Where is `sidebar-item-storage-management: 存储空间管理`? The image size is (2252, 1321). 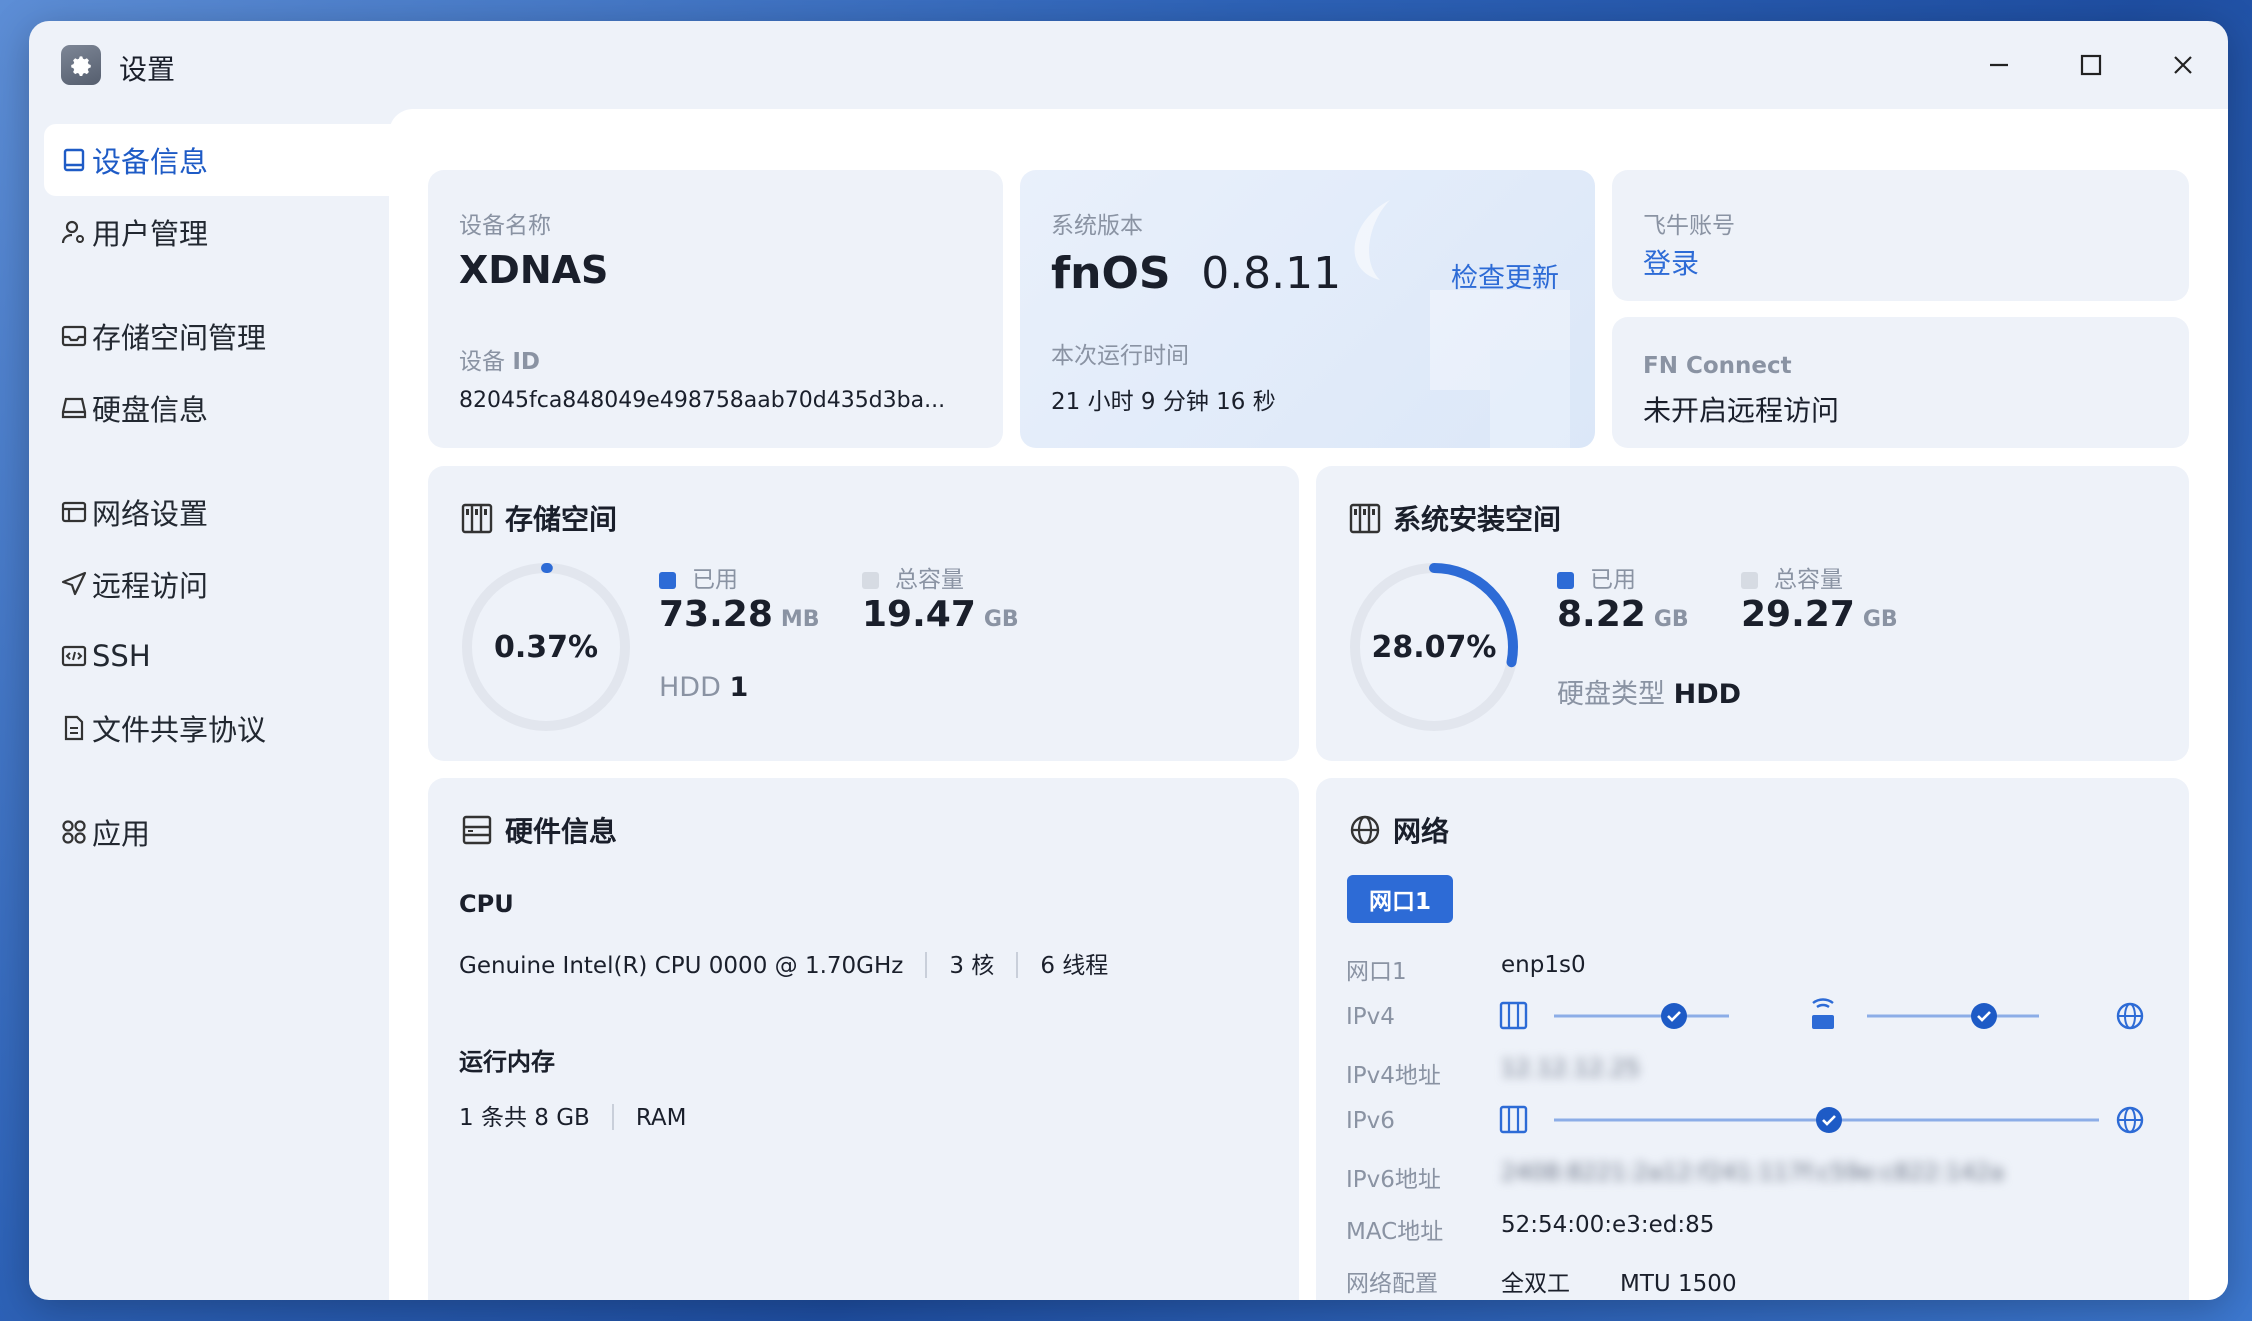
sidebar-item-storage-management: 存储空间管理 is located at coordinates (223, 336).